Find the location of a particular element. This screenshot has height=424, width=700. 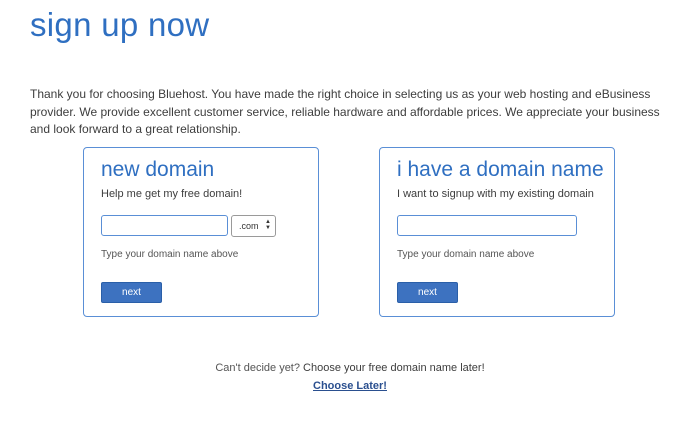

page-title: sign up now is located at coordinates (120, 24).